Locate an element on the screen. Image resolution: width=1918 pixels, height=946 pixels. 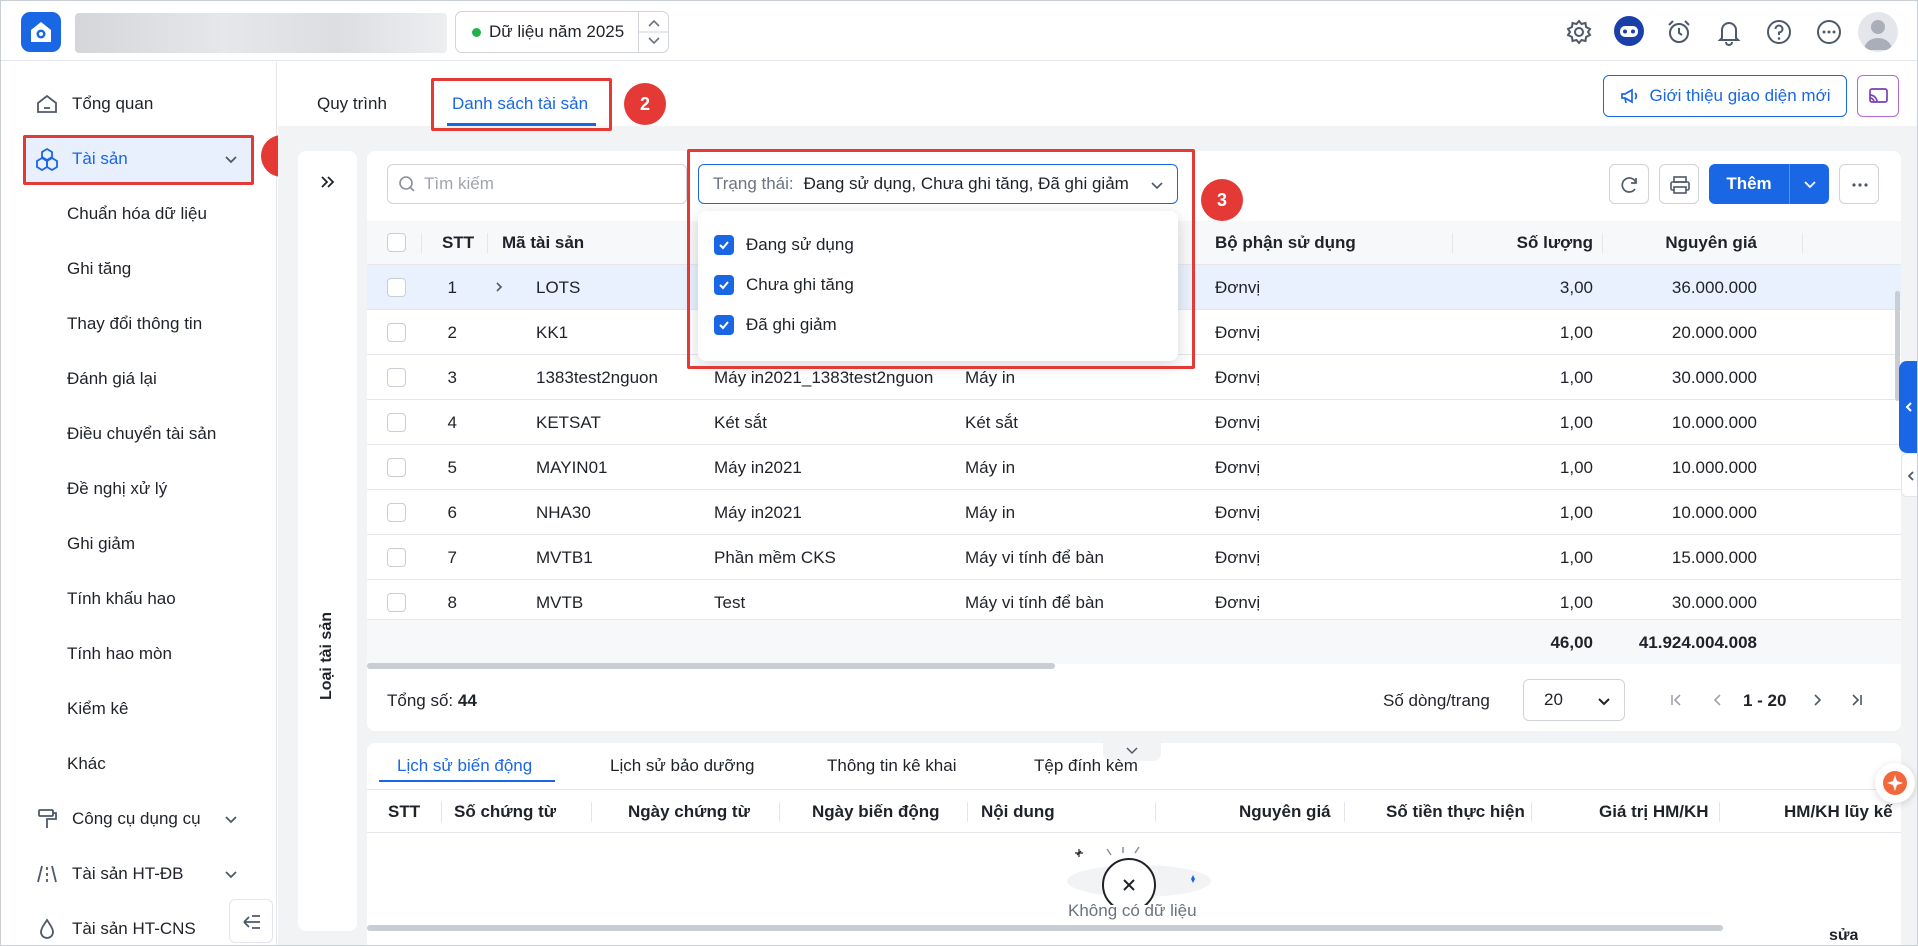
intro-new-ui-button: Giới thiệu giao diện mới is located at coordinates (1725, 96).